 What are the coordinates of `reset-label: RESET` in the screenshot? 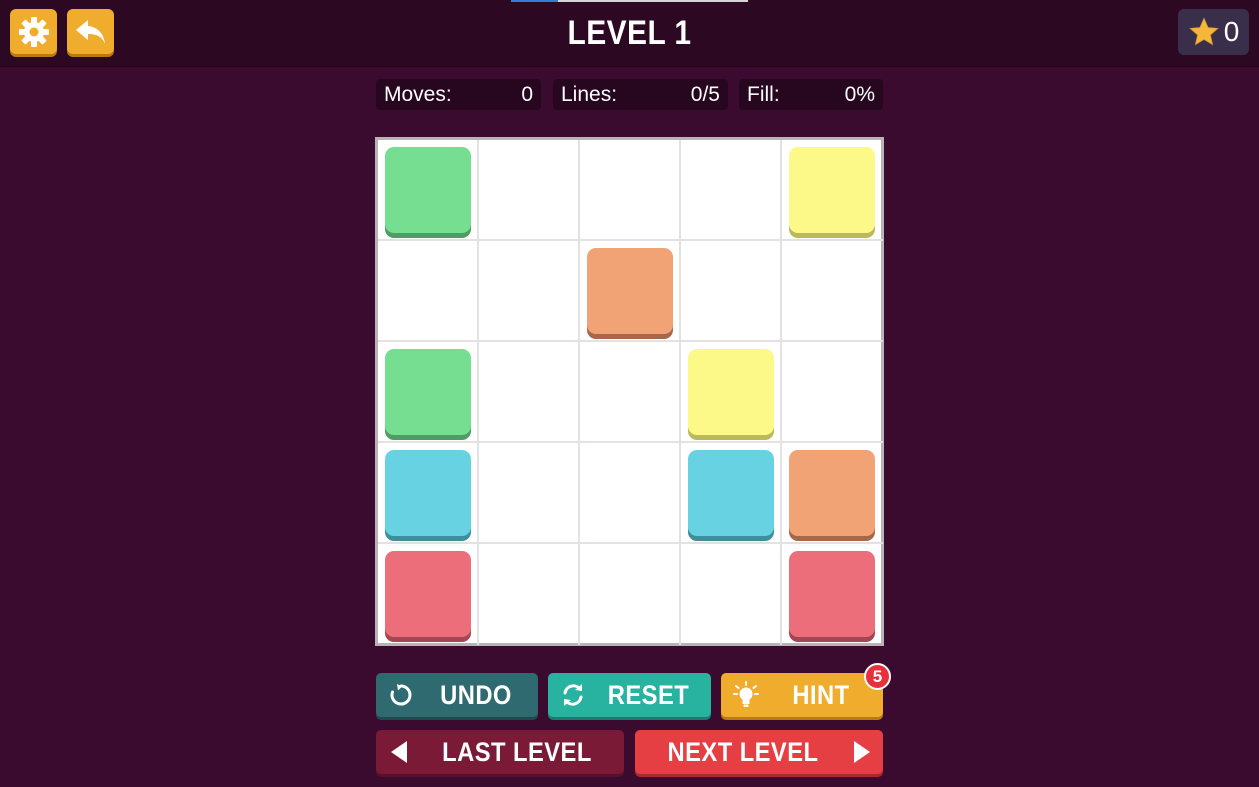 It's located at (648, 694).